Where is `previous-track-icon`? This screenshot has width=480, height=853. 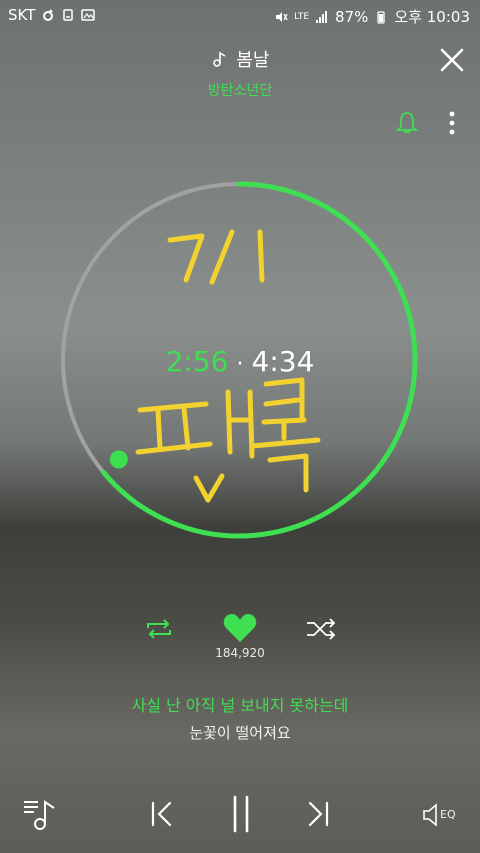 previous-track-icon is located at coordinates (162, 814).